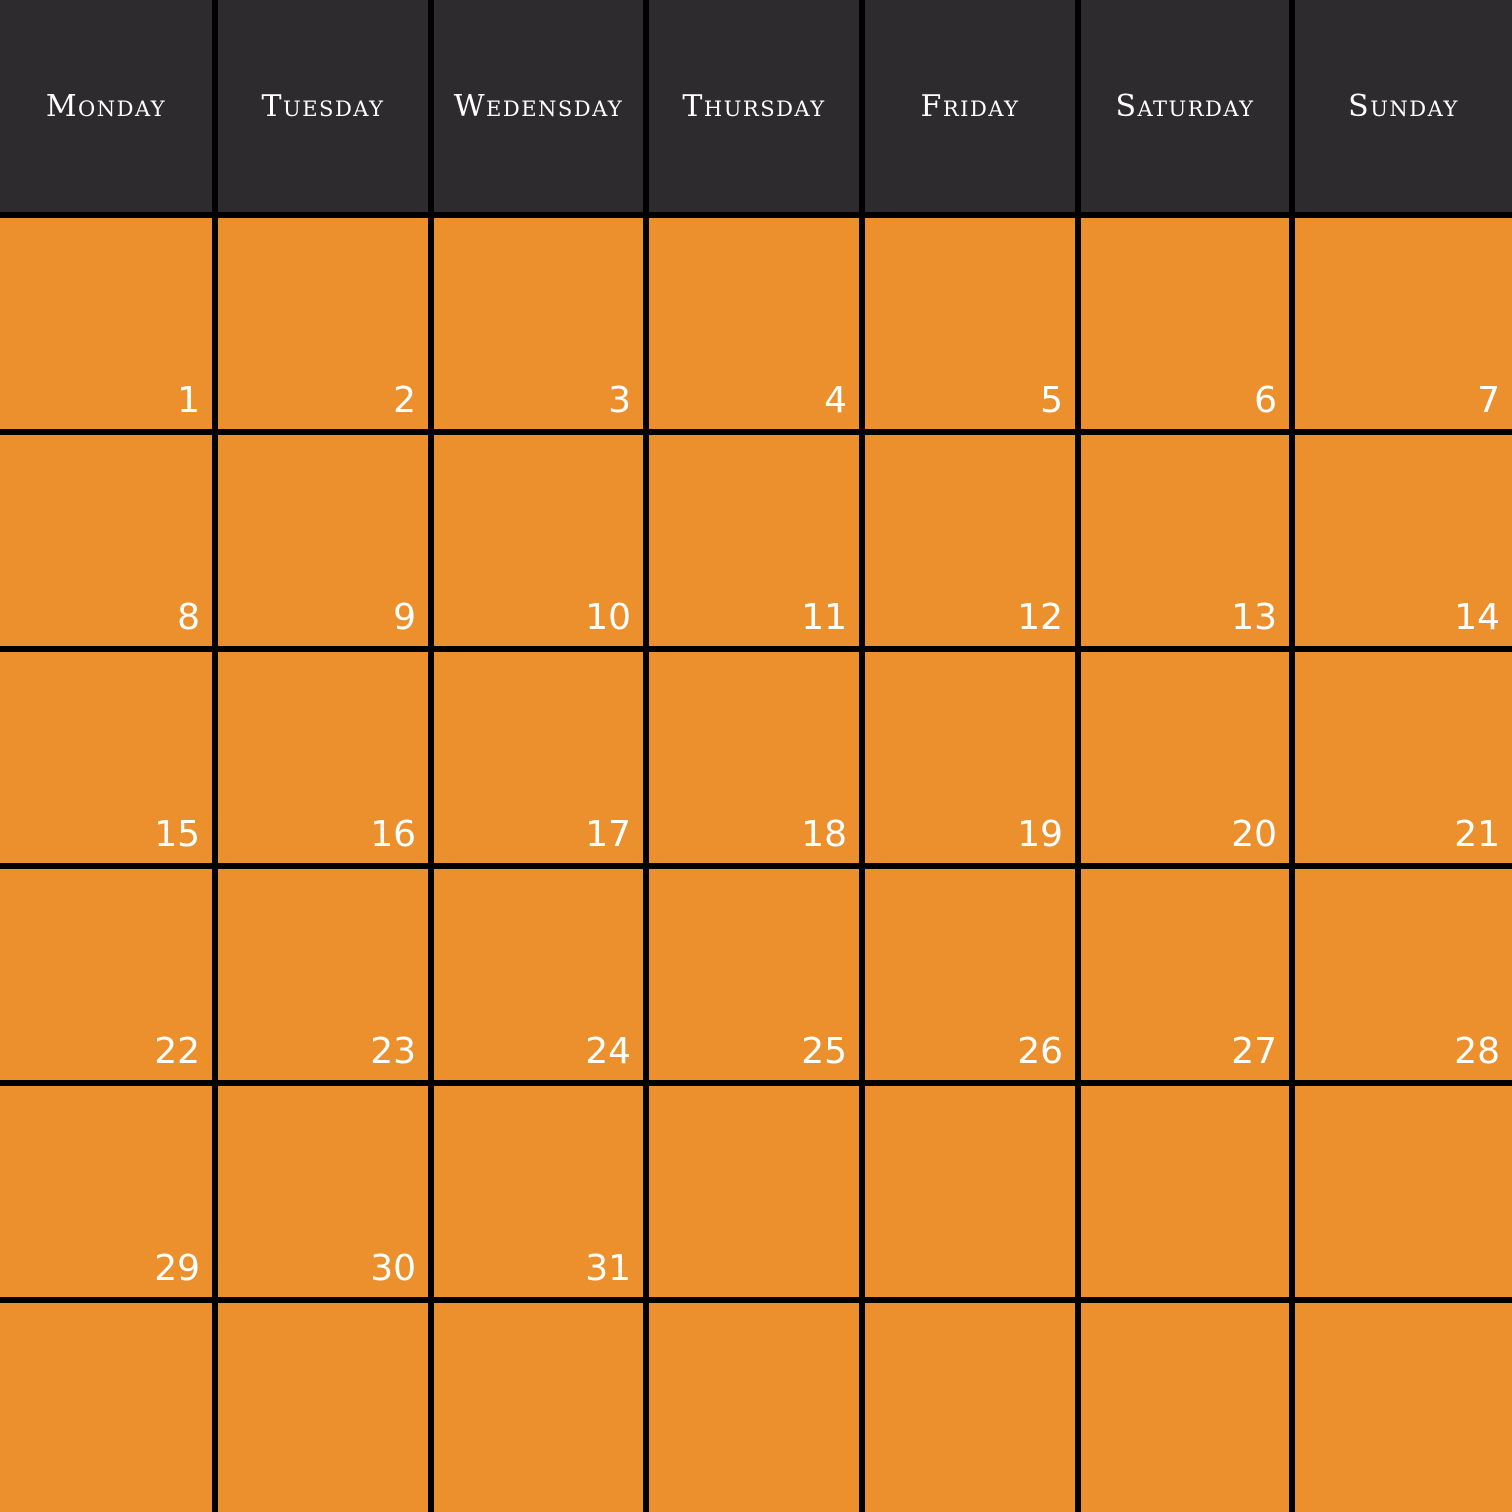 The height and width of the screenshot is (1512, 1512). Describe the element at coordinates (824, 617) in the screenshot. I see `day-number: 11` at that location.